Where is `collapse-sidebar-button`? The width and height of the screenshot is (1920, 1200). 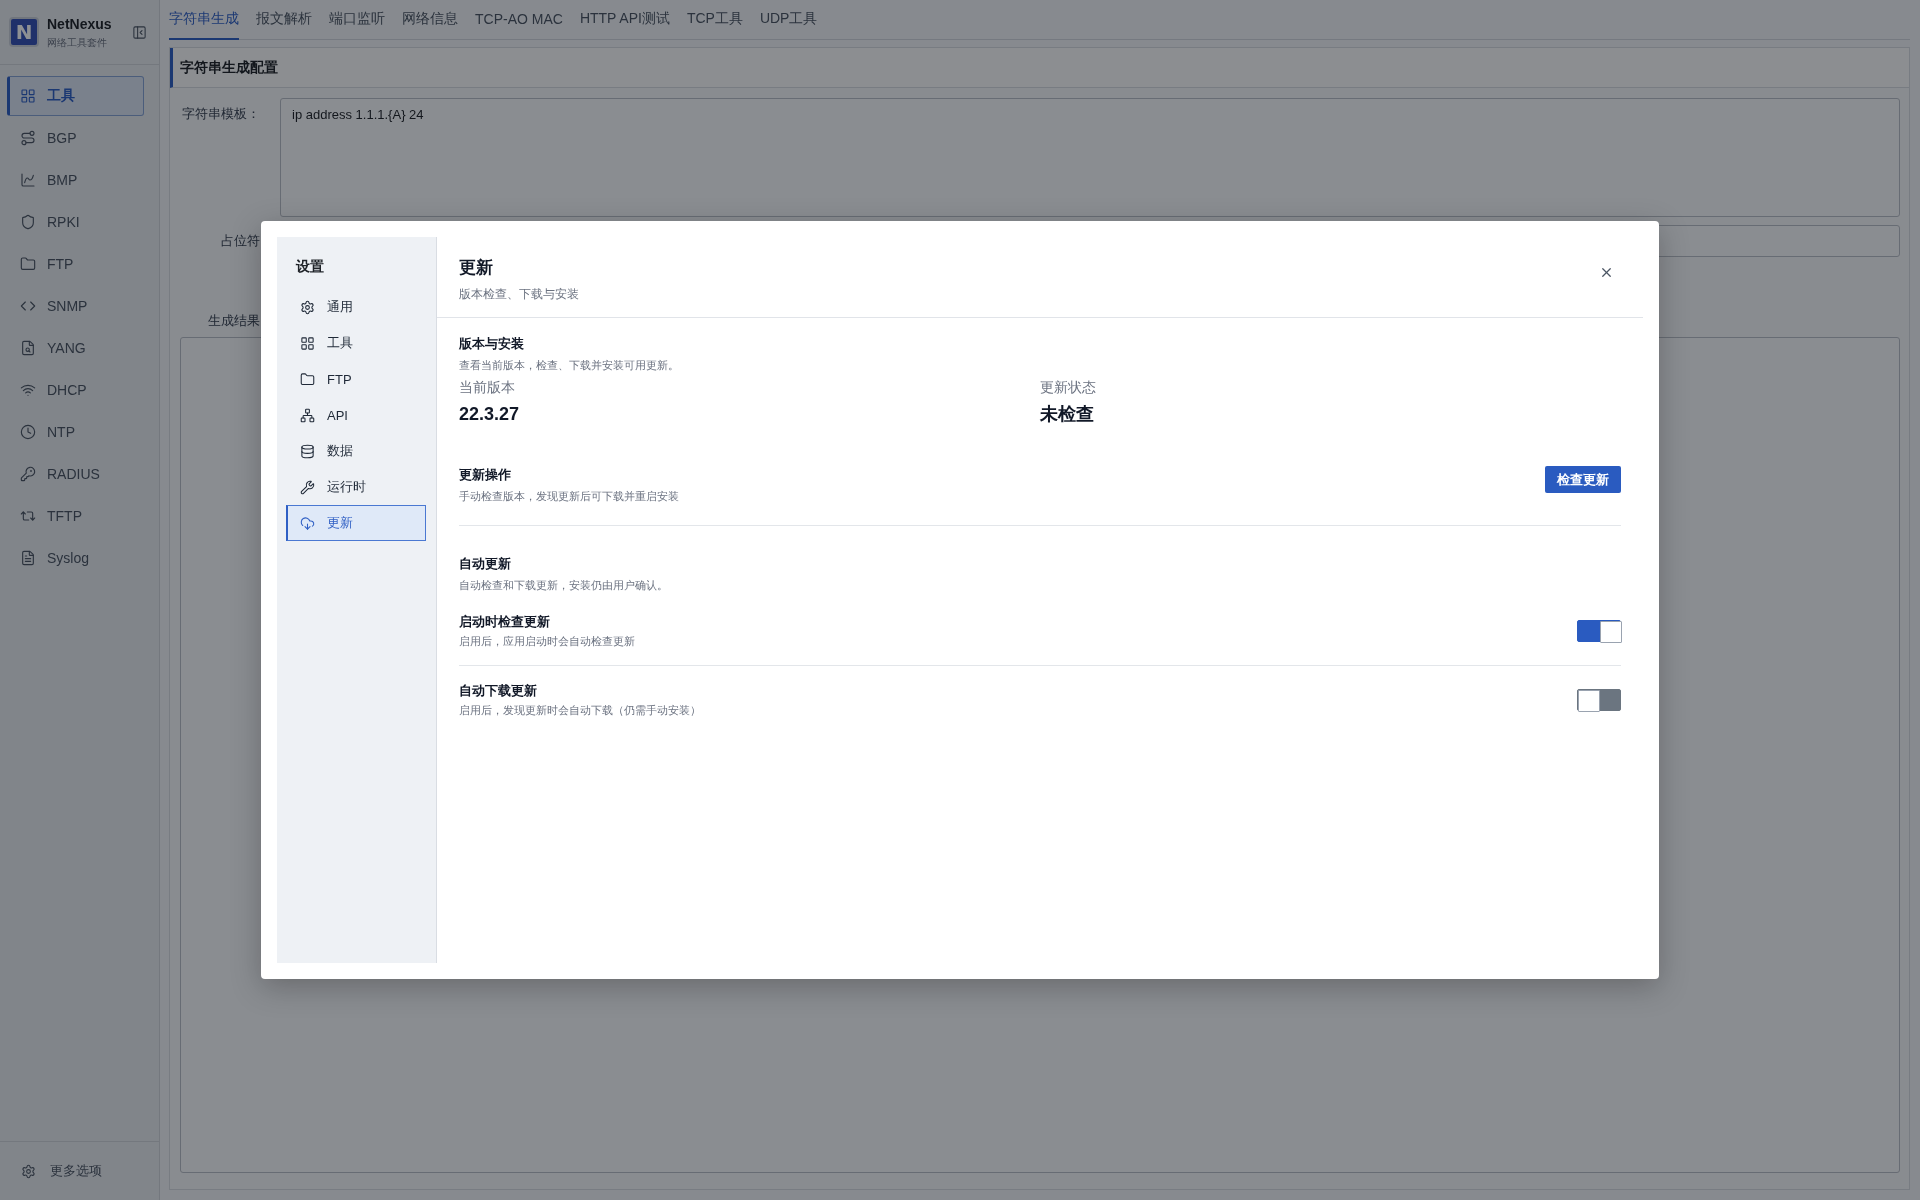 collapse-sidebar-button is located at coordinates (139, 32).